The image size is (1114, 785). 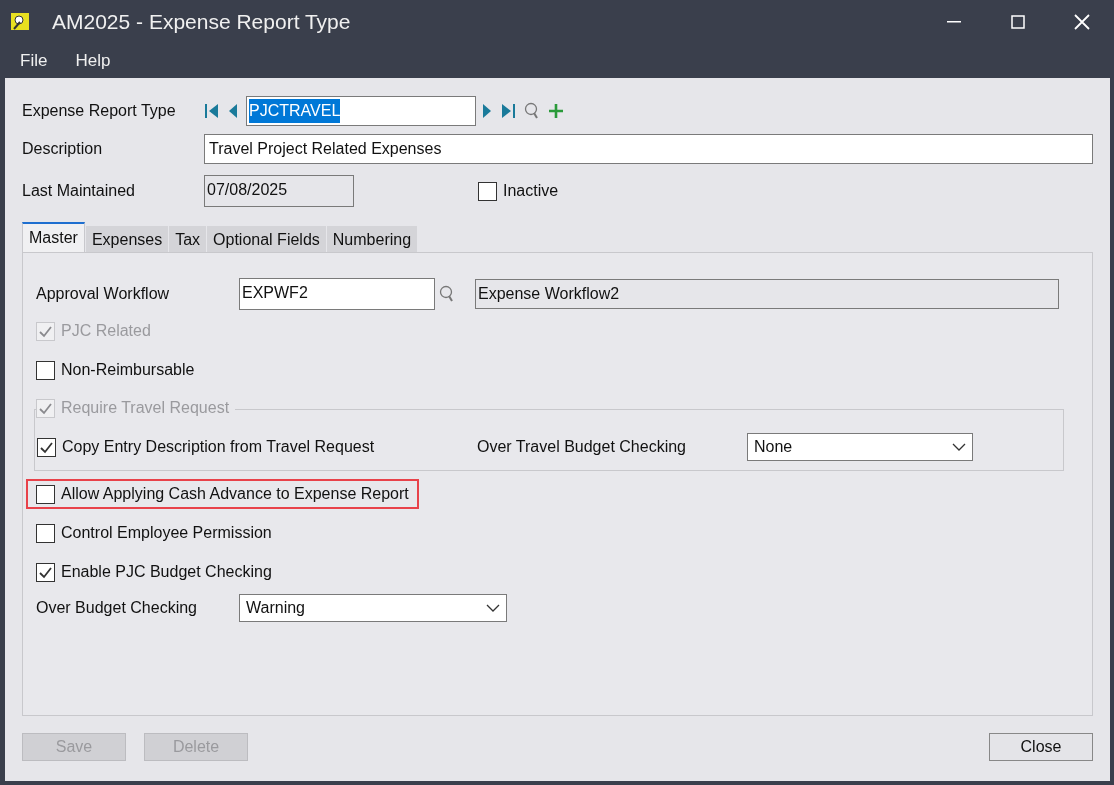 I want to click on tab: Tax, so click(x=187, y=239).